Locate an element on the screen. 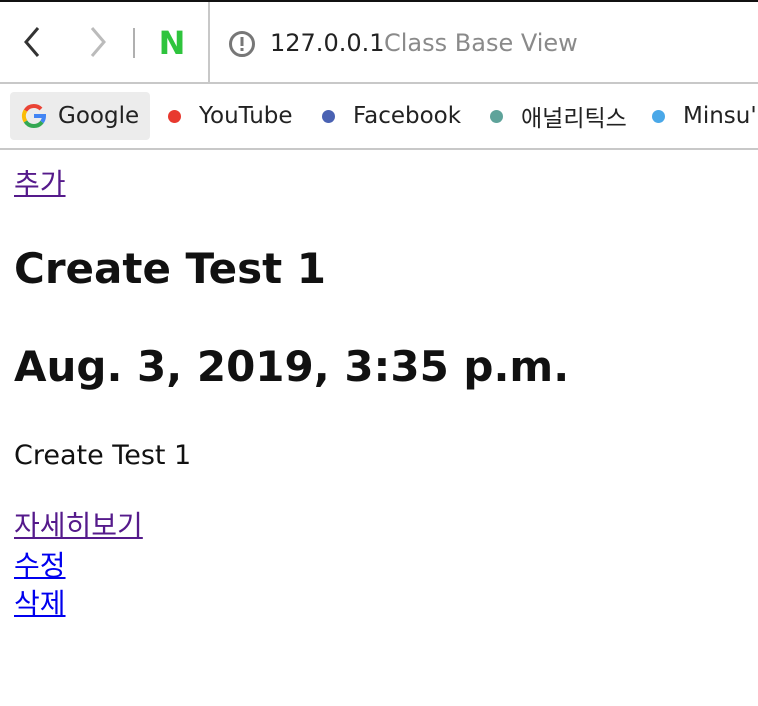 This screenshot has height=706, width=758. back-button is located at coordinates (32, 42).